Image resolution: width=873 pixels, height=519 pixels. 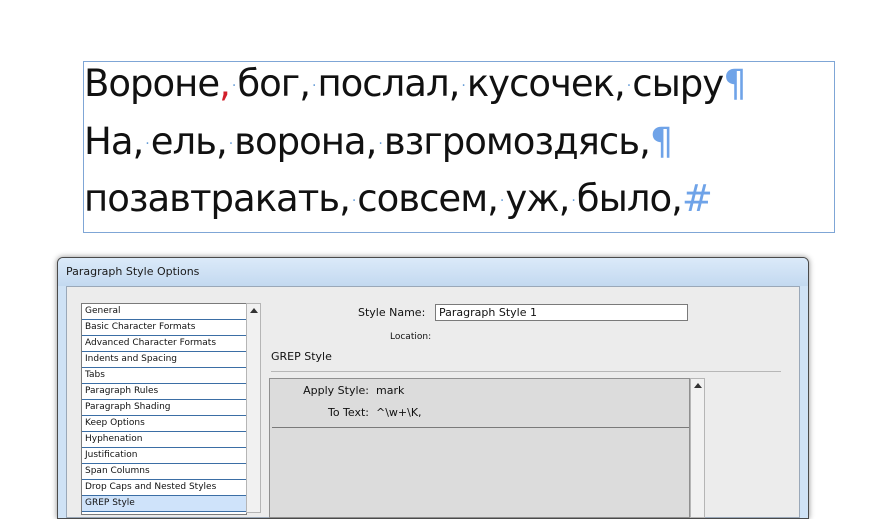 What do you see at coordinates (422, 198) in the screenshot?
I see `word: совсем` at bounding box center [422, 198].